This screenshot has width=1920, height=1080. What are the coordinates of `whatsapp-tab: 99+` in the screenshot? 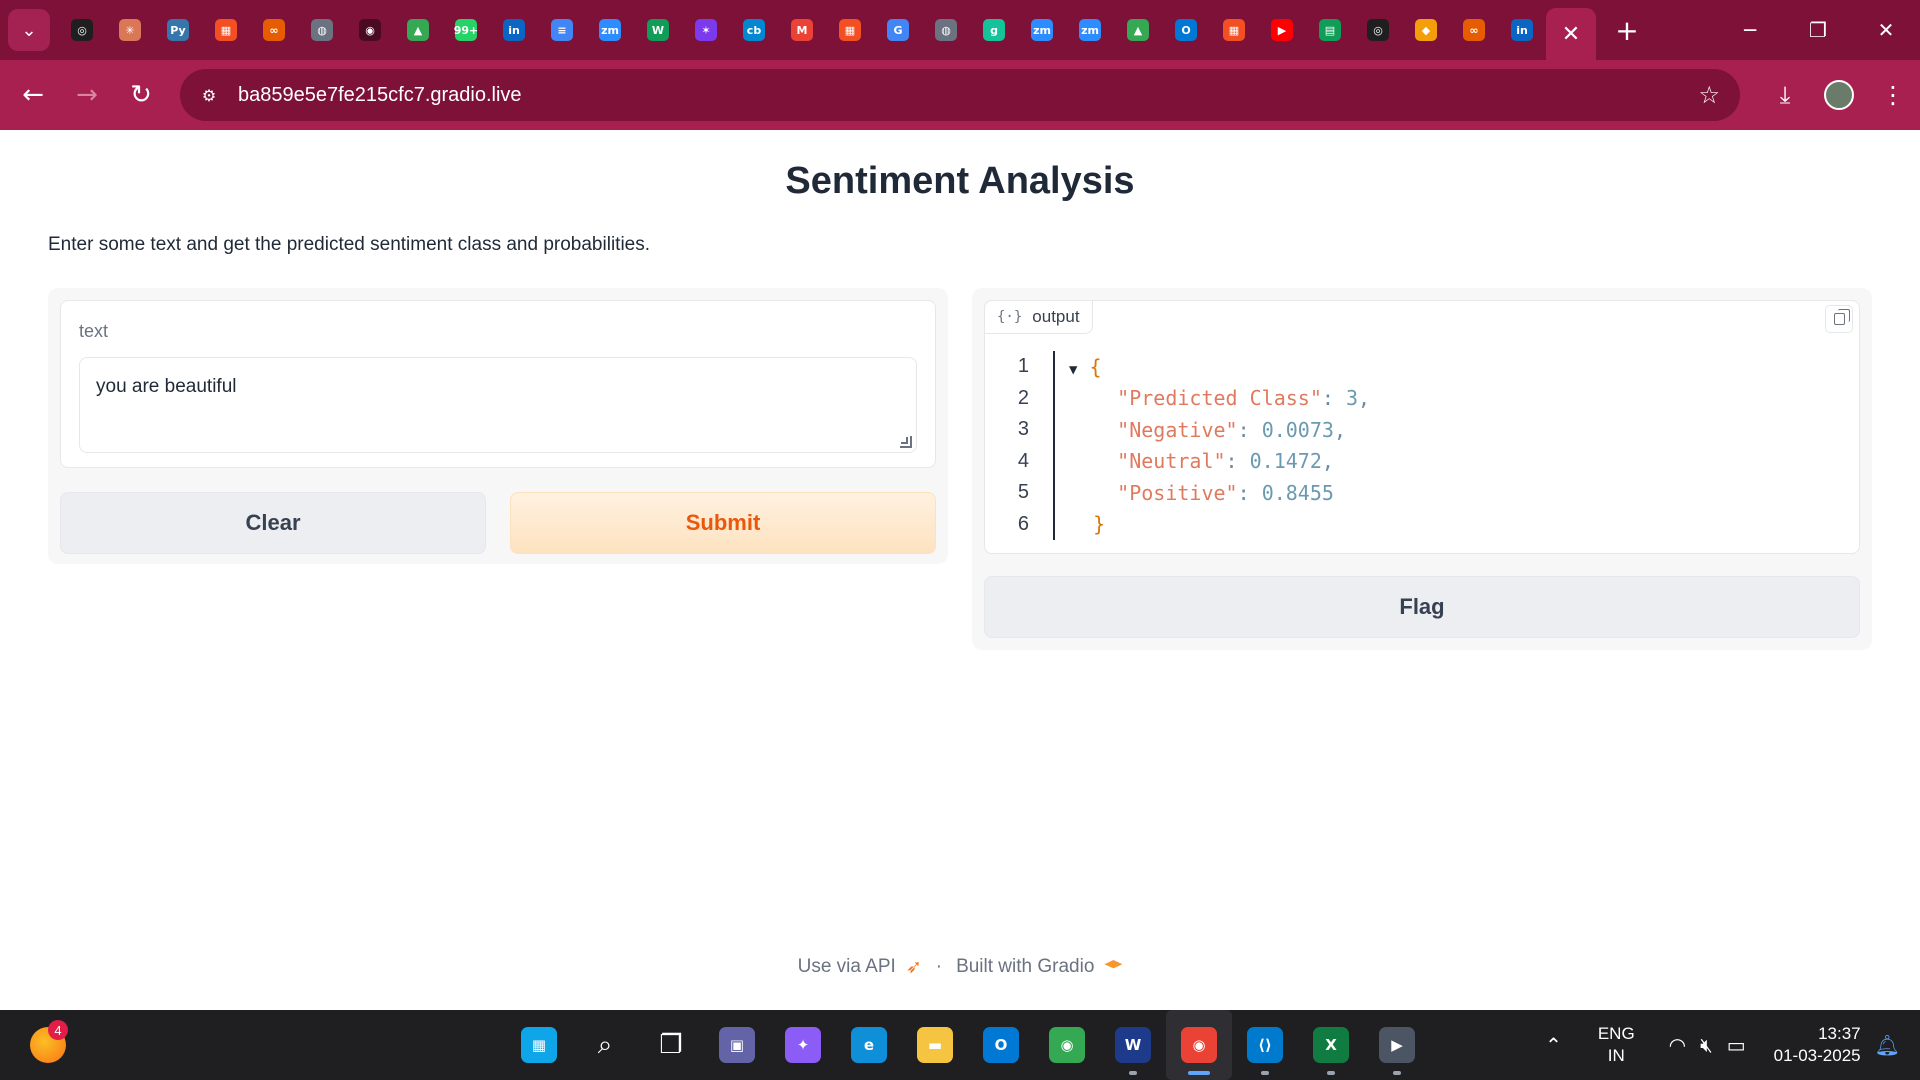 It's located at (466, 30).